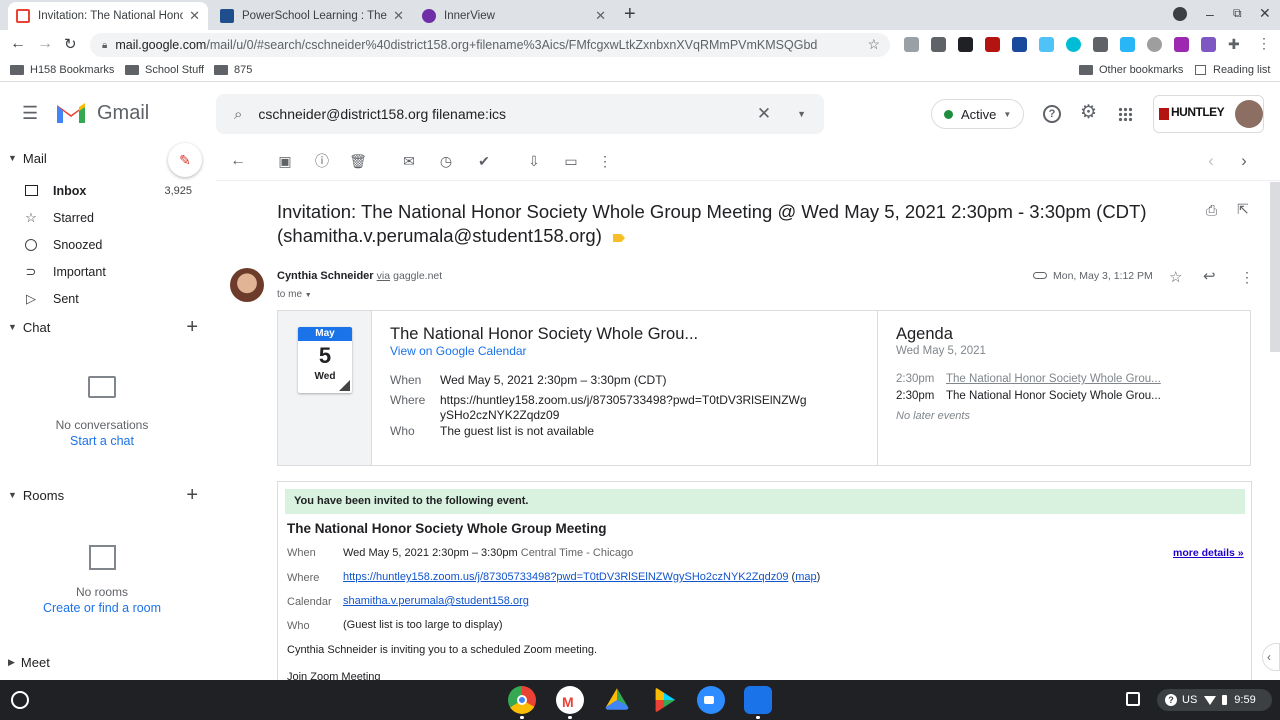  Describe the element at coordinates (617, 699) in the screenshot. I see `drive-app-icon` at that location.